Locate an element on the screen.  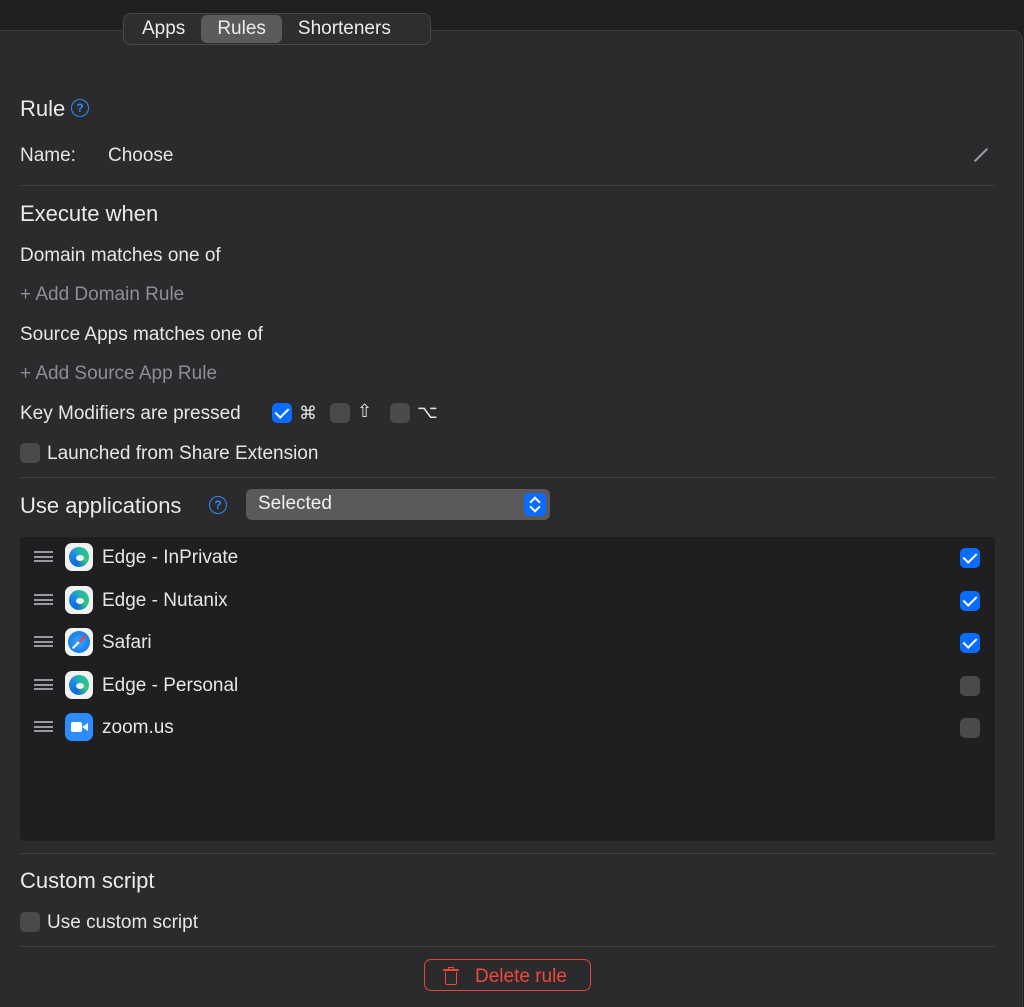
shift-checkbox is located at coordinates (340, 413).